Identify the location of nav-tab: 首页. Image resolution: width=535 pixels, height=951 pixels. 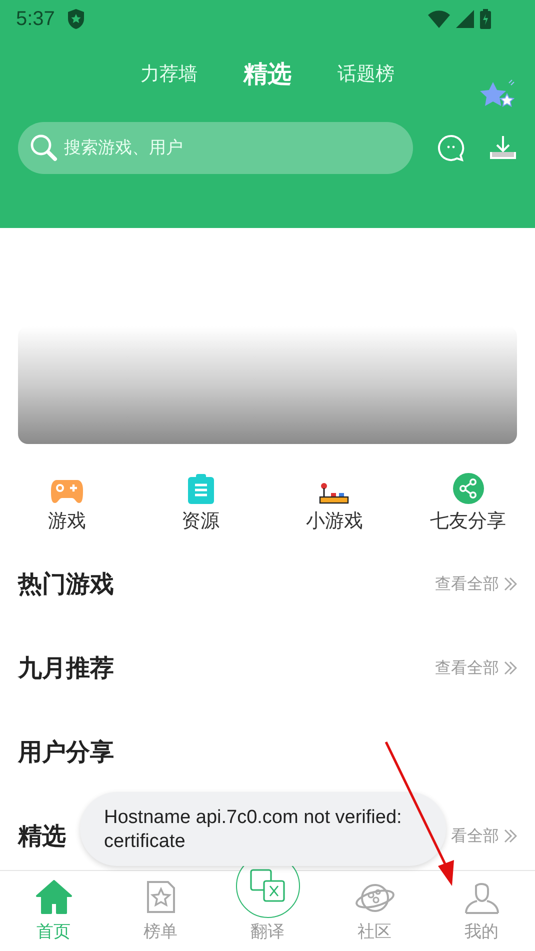
(53, 911).